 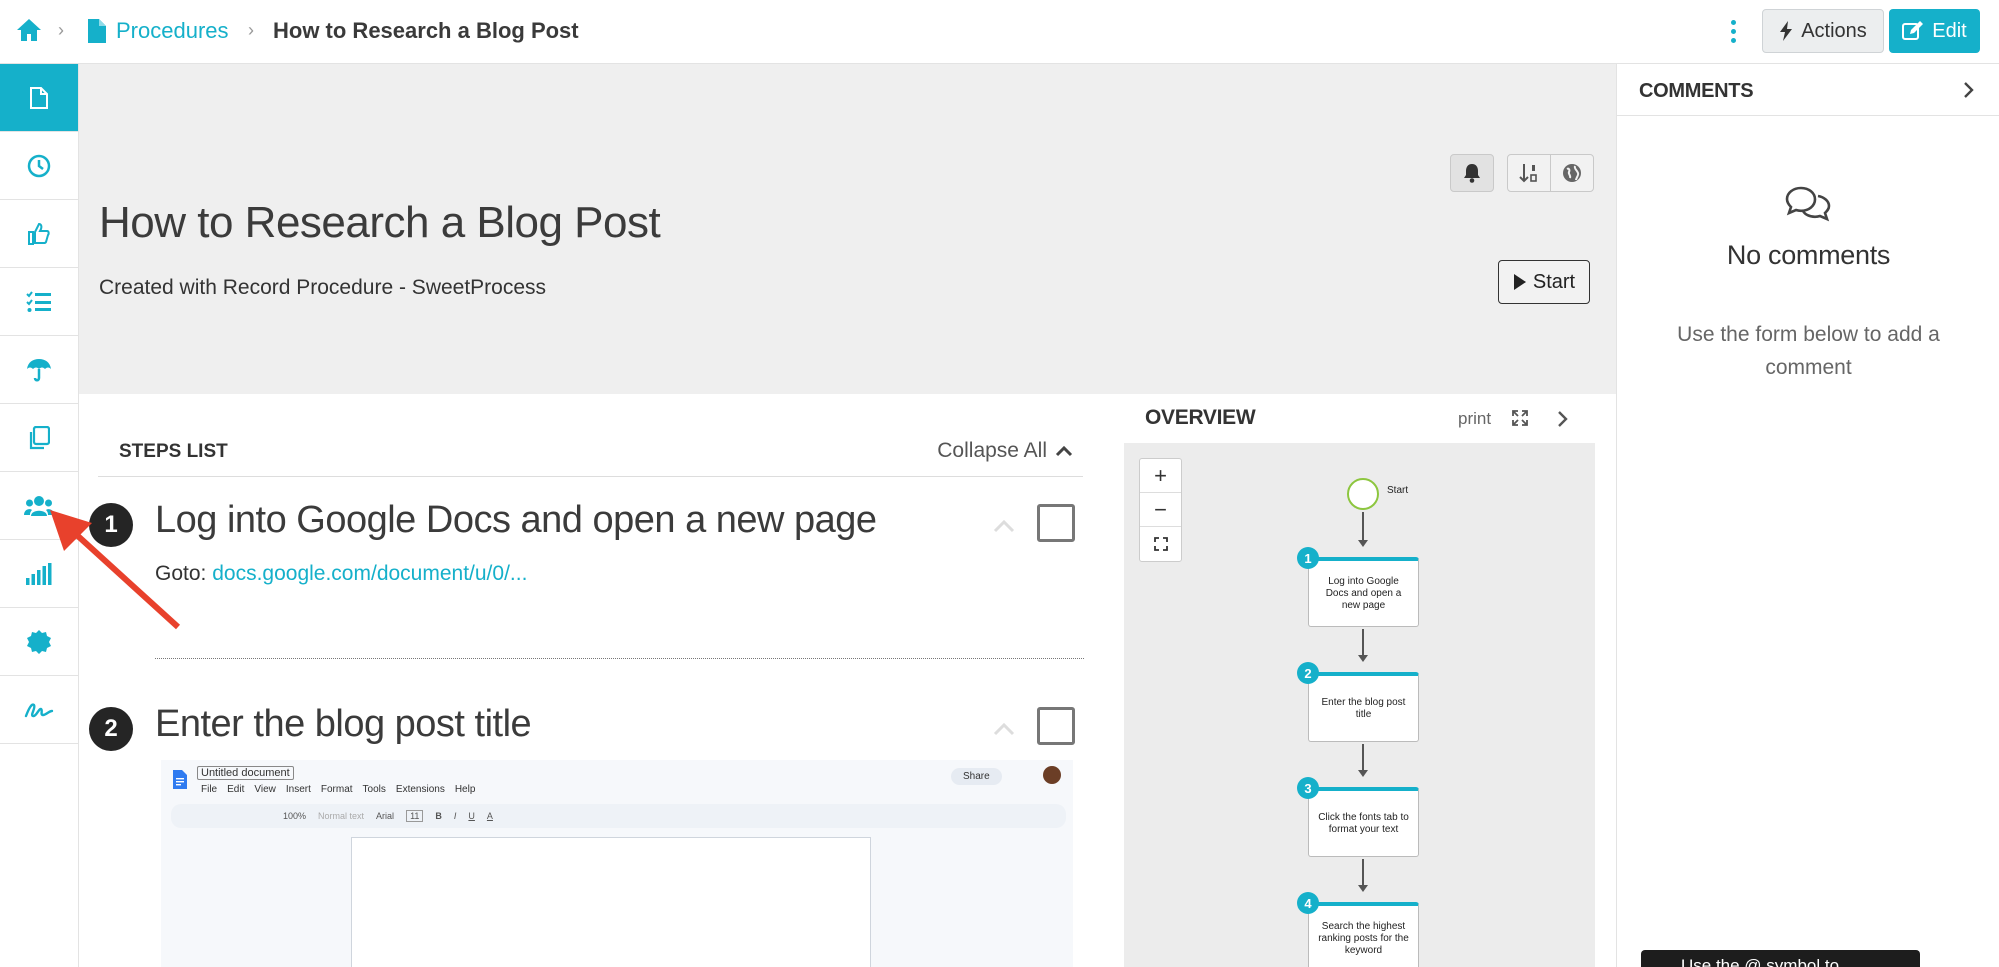 I want to click on doc-share-button: Share, so click(x=976, y=776).